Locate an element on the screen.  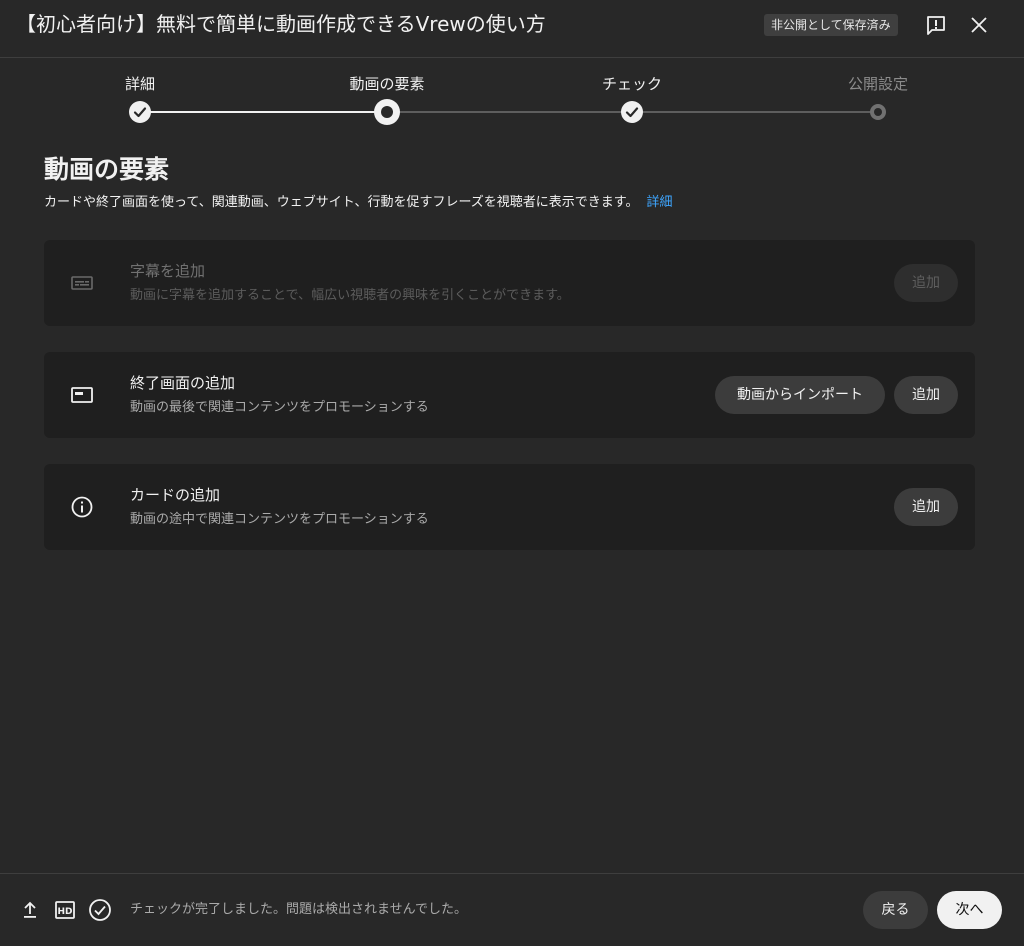
import-from-video-button: 動画からインポート is located at coordinates (800, 395).